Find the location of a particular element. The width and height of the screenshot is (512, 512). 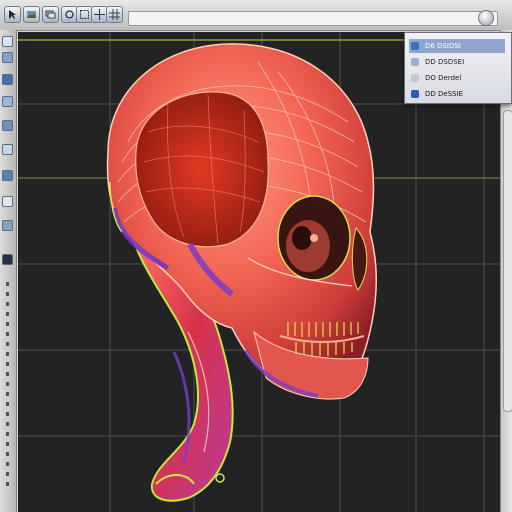

paint-icon is located at coordinates (7, 57).